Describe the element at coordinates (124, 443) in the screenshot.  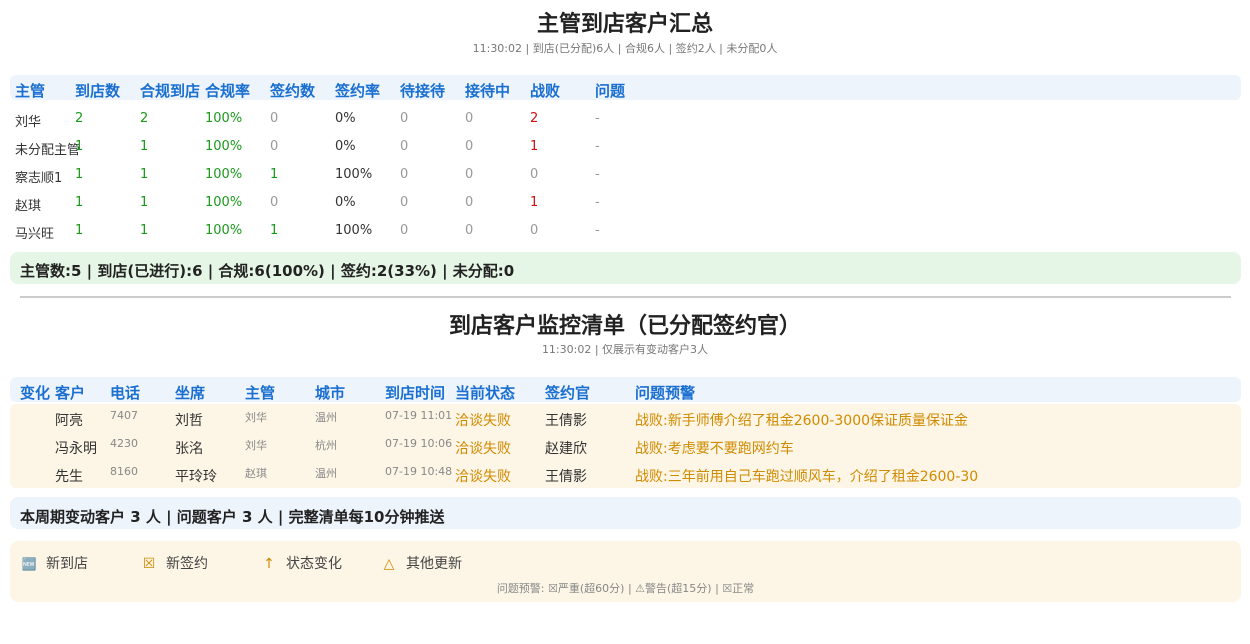
I see `phone: 4230` at that location.